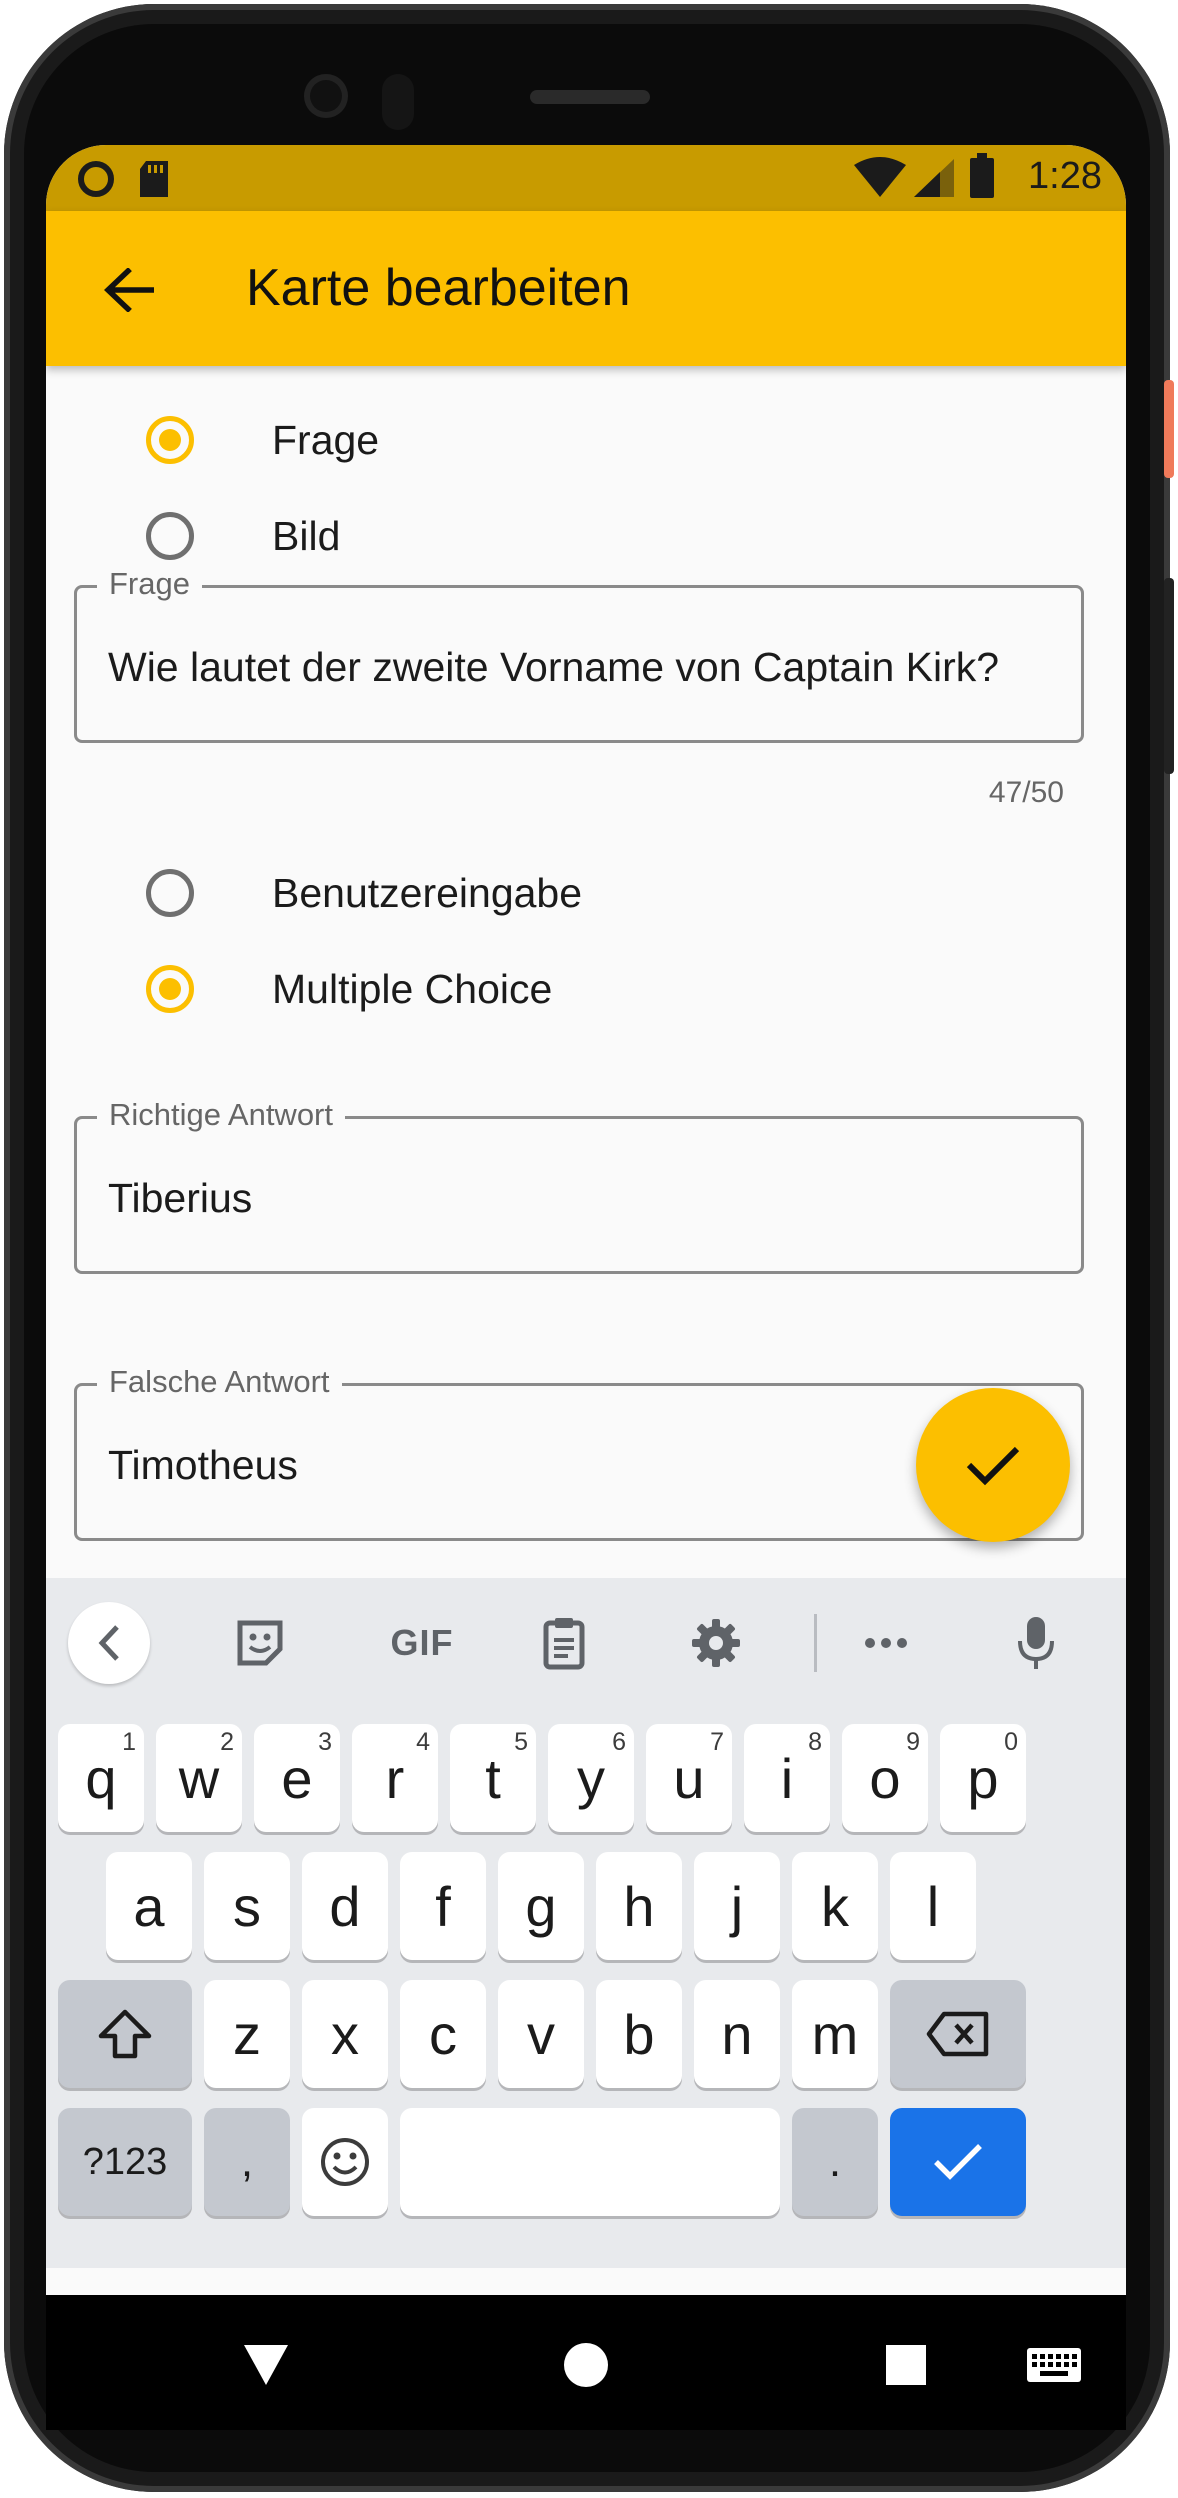 The height and width of the screenshot is (2498, 1178). What do you see at coordinates (125, 2034) in the screenshot?
I see `shift-key` at bounding box center [125, 2034].